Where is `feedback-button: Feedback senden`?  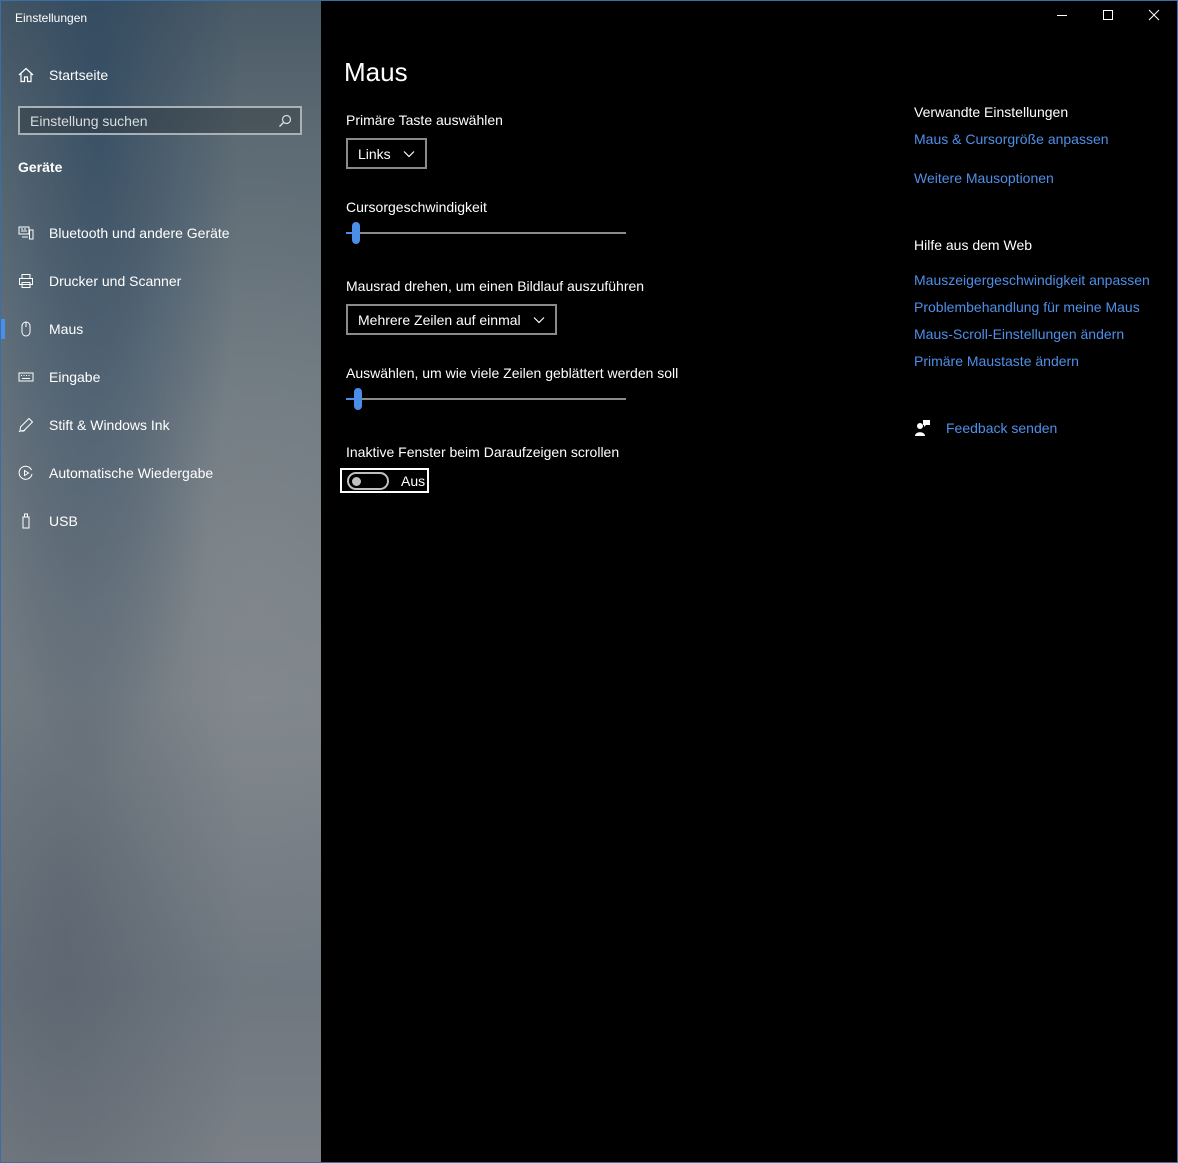
feedback-button: Feedback senden is located at coordinates (985, 428).